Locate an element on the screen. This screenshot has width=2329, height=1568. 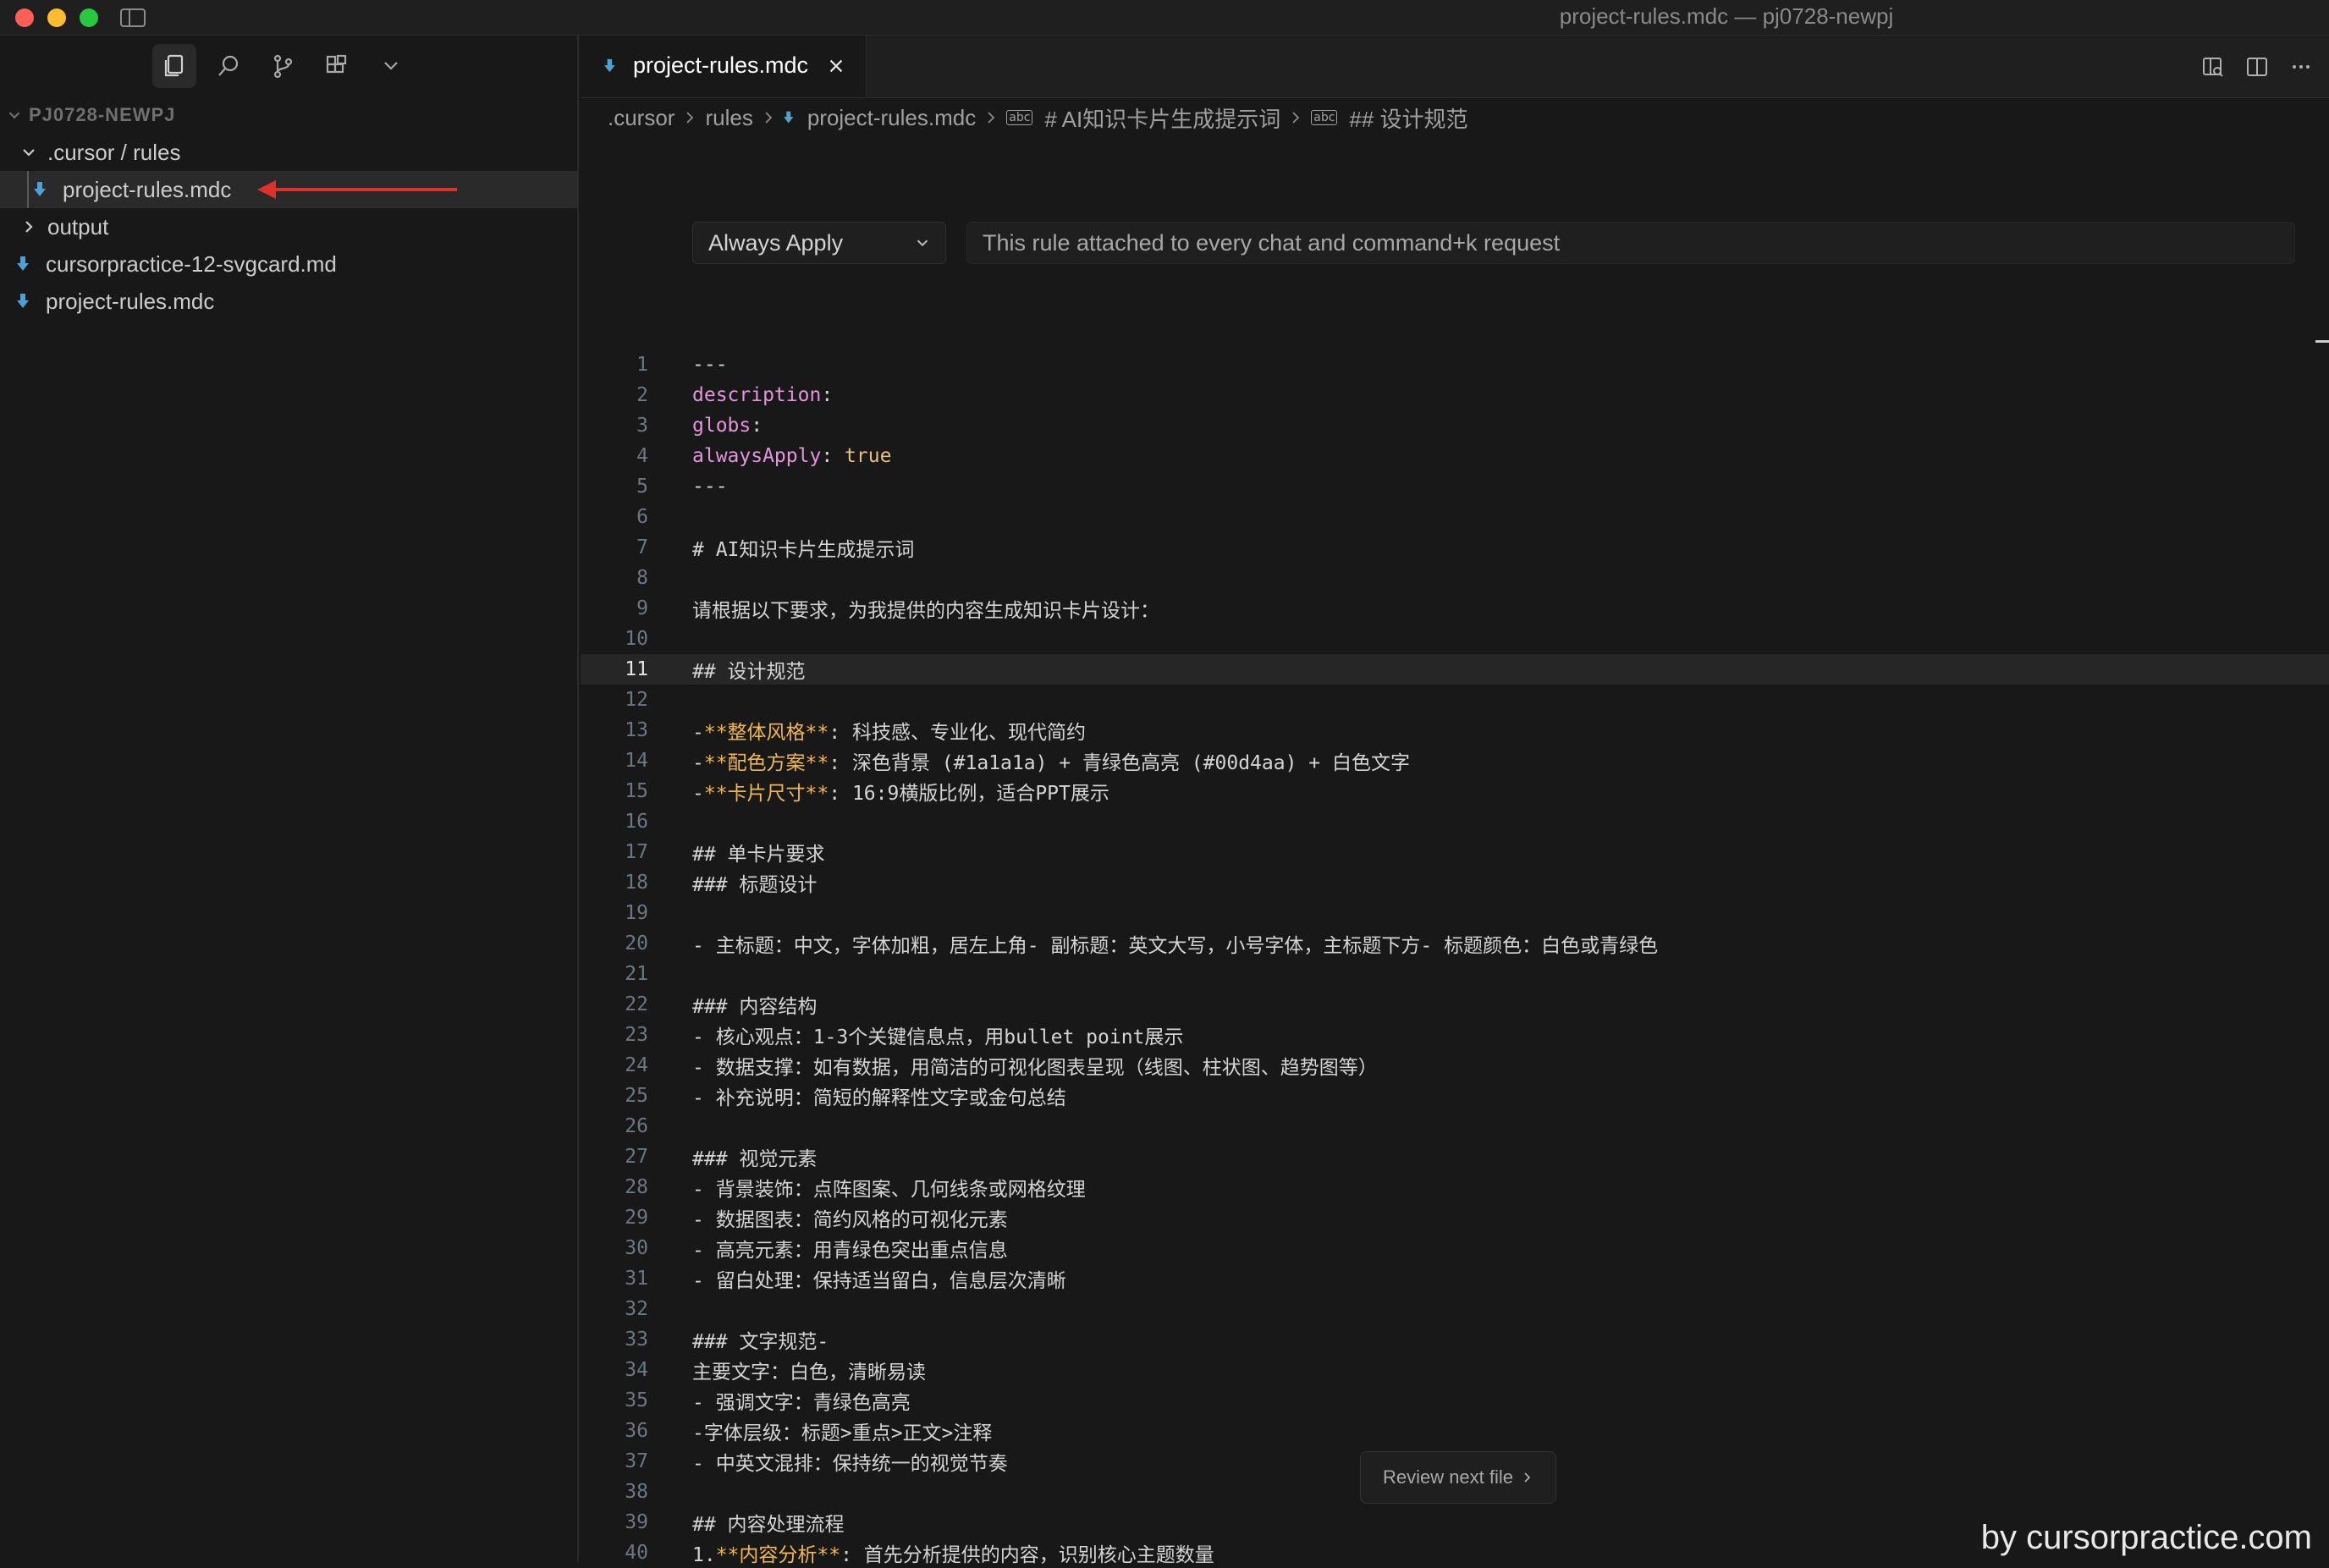
tree-item-label: .cursor / rules is located at coordinates (114, 153).